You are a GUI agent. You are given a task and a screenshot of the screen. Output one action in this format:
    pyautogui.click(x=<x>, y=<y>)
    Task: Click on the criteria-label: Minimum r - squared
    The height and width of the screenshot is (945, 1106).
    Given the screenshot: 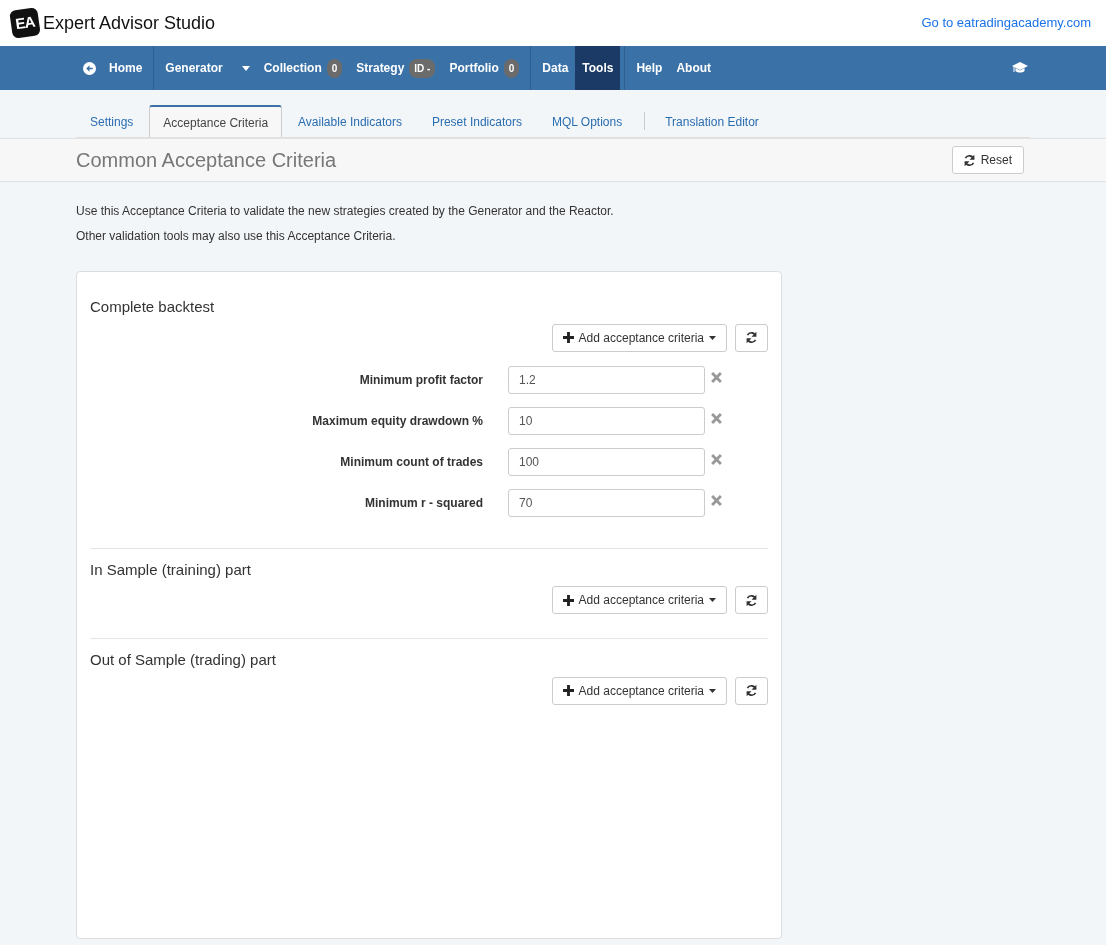 What is the action you would take?
    pyautogui.click(x=424, y=503)
    